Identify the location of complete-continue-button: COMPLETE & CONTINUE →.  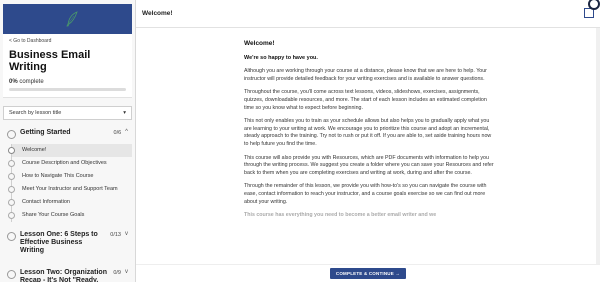
(368, 273).